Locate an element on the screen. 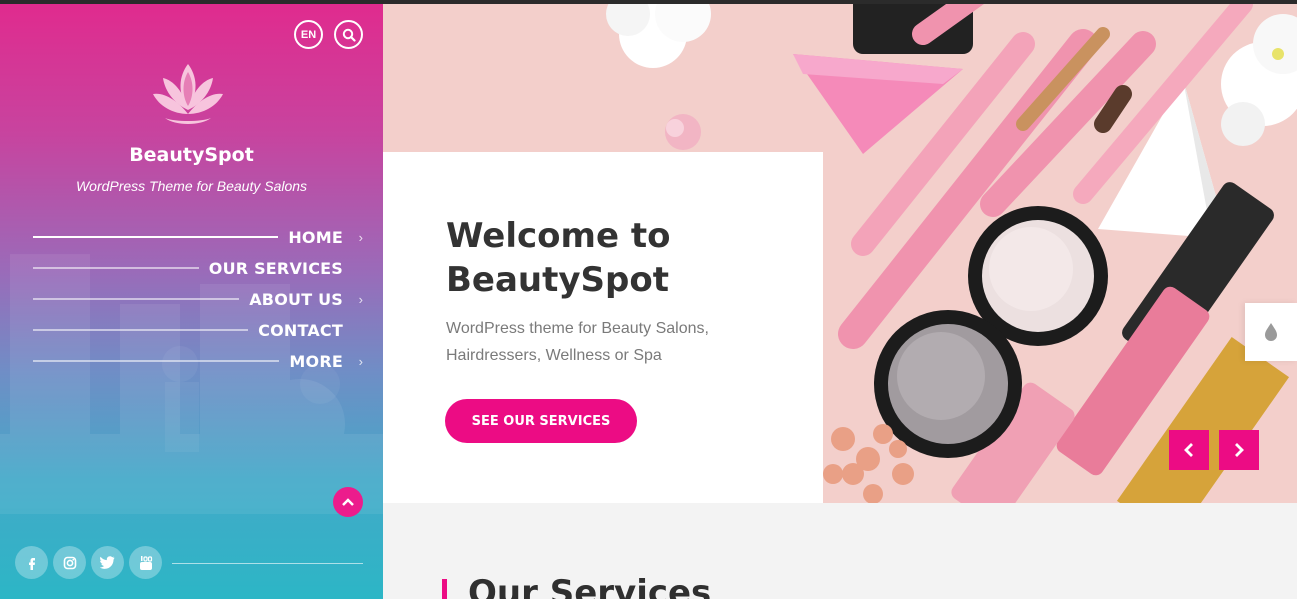  social-divider is located at coordinates (267, 563).